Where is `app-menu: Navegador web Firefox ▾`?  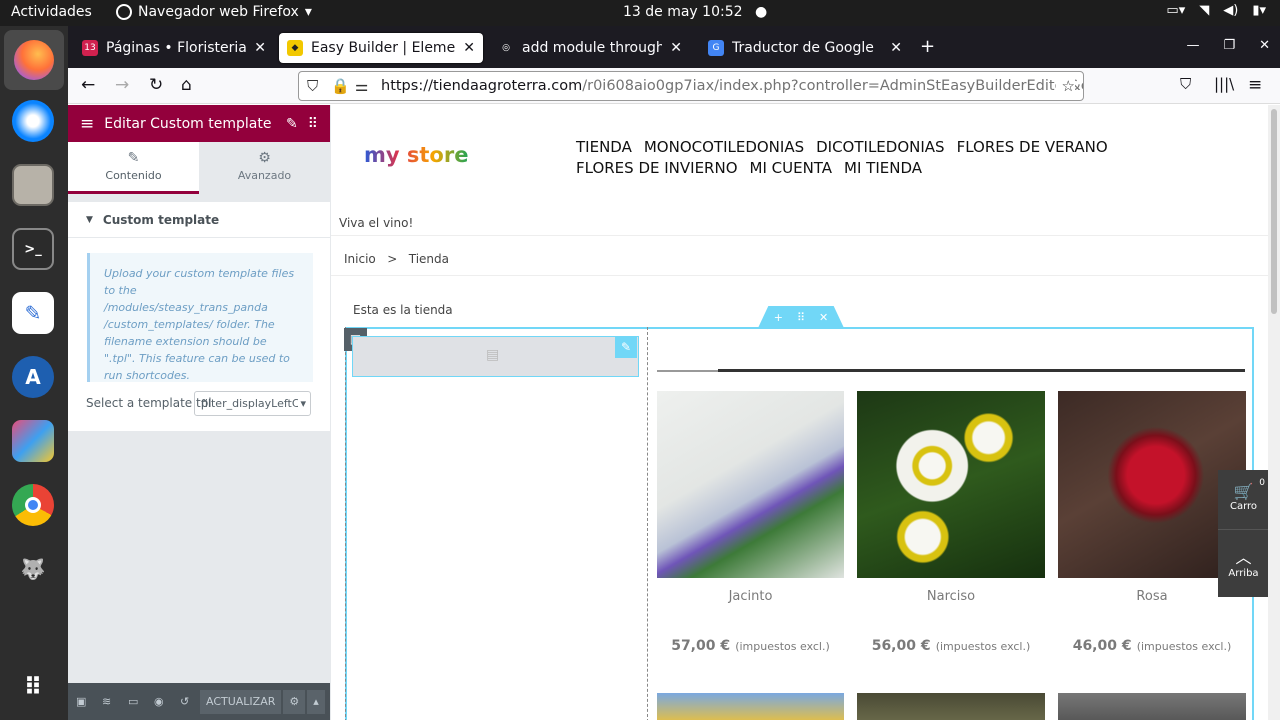 app-menu: Navegador web Firefox ▾ is located at coordinates (214, 12).